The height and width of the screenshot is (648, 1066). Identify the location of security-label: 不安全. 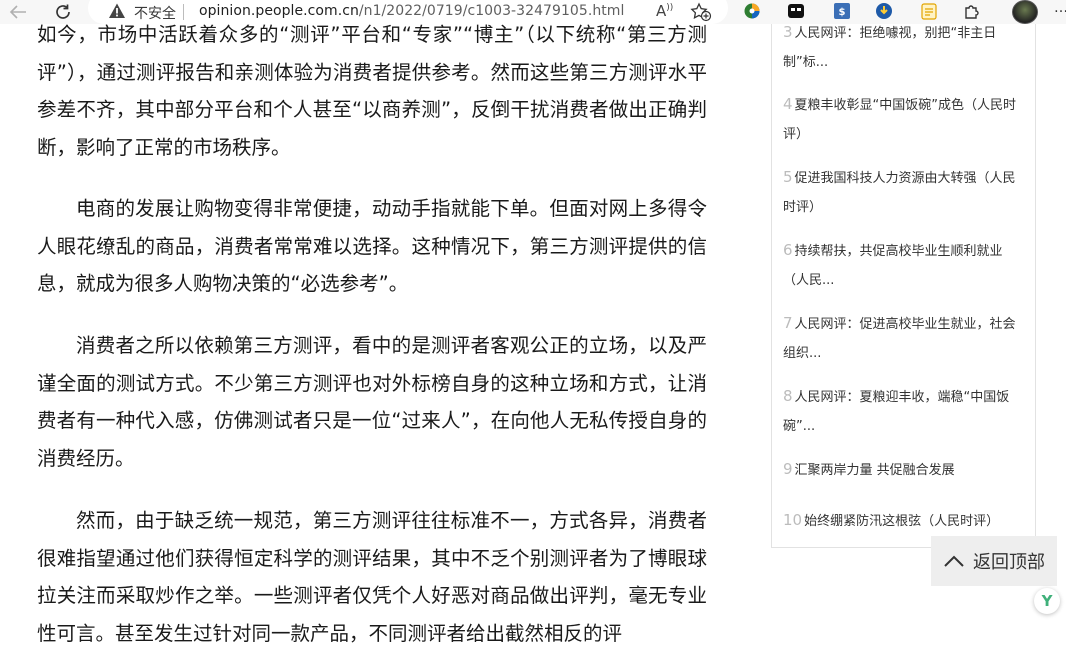
(155, 13).